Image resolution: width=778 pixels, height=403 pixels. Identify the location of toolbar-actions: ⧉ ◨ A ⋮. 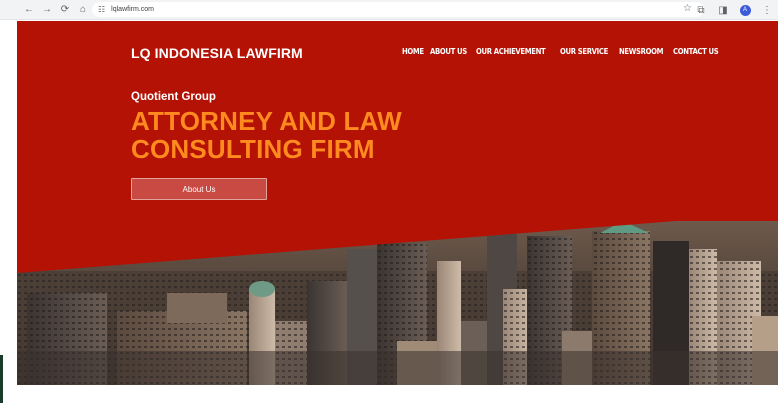
(734, 10).